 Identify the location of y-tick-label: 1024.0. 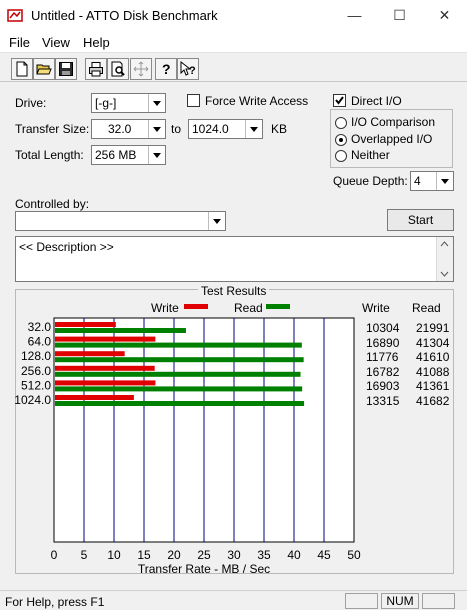
(32, 400).